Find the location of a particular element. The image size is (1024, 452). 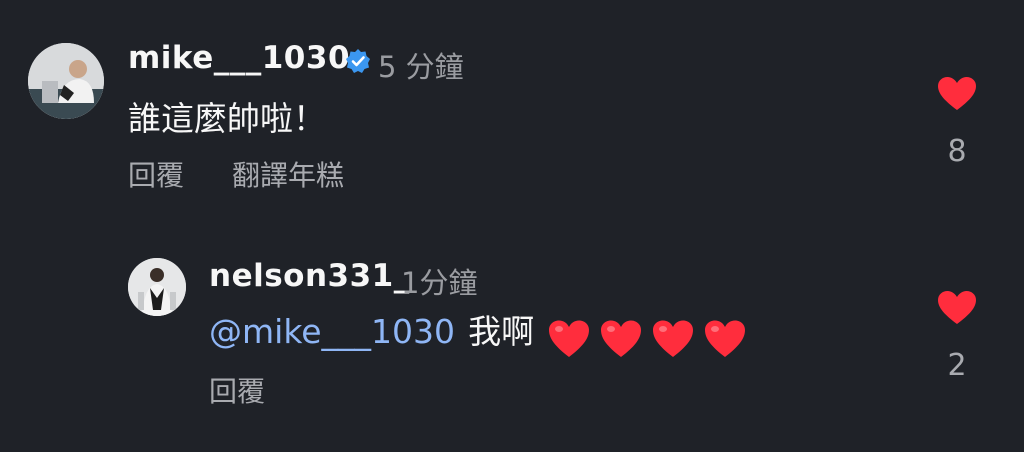

comment-text: 誰這麼帥啦！ is located at coordinates (227, 118).